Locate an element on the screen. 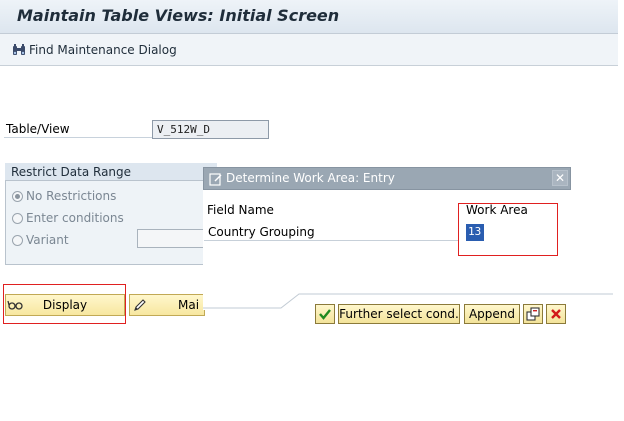 This screenshot has height=421, width=624. radio-enter-conditions: Enter conditions is located at coordinates (68, 218).